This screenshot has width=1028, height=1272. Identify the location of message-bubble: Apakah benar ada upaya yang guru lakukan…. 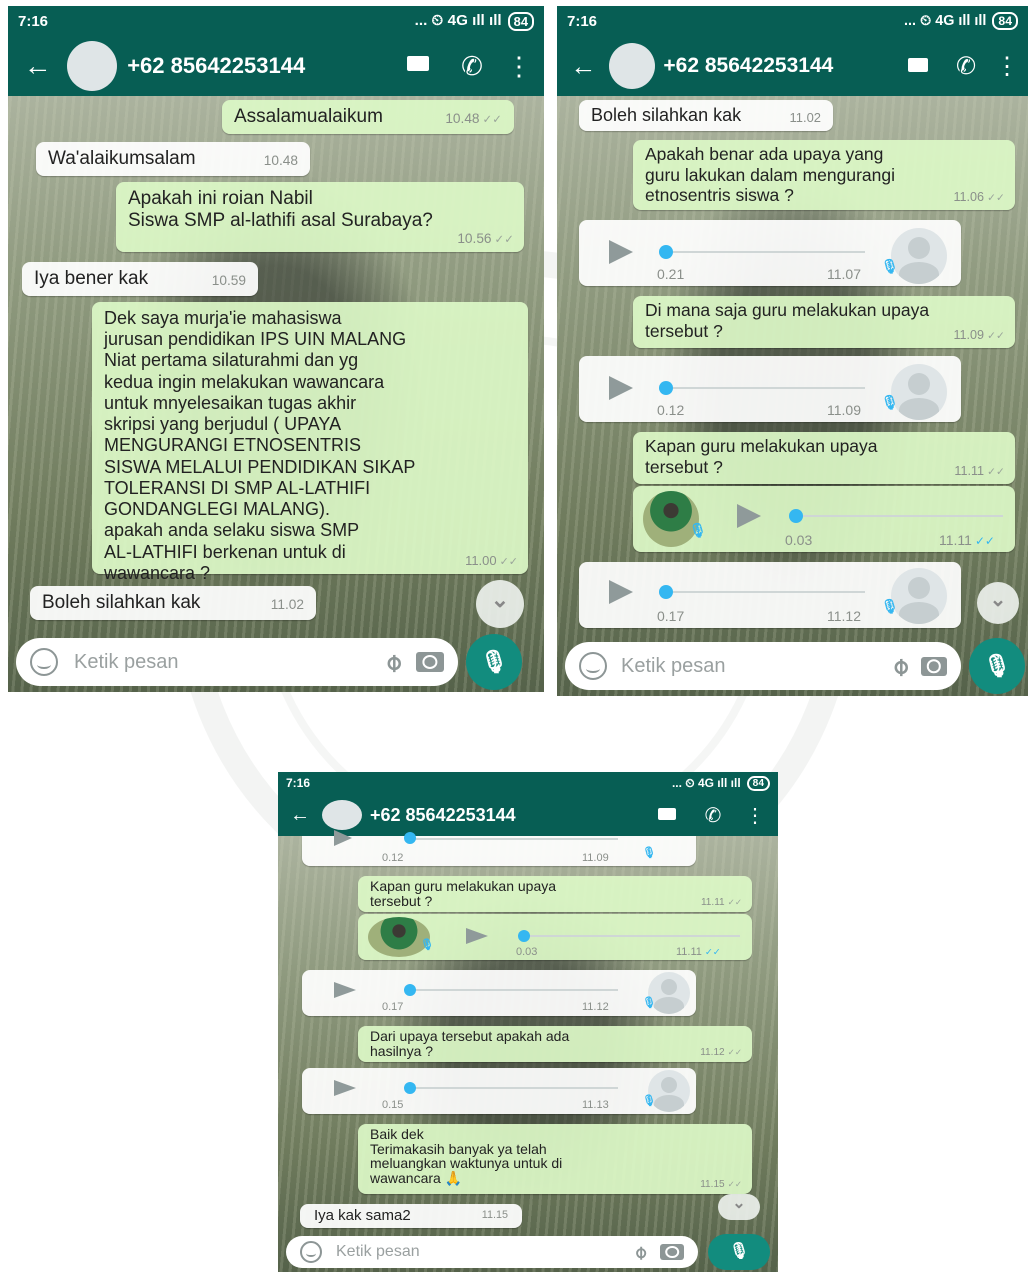
(824, 175).